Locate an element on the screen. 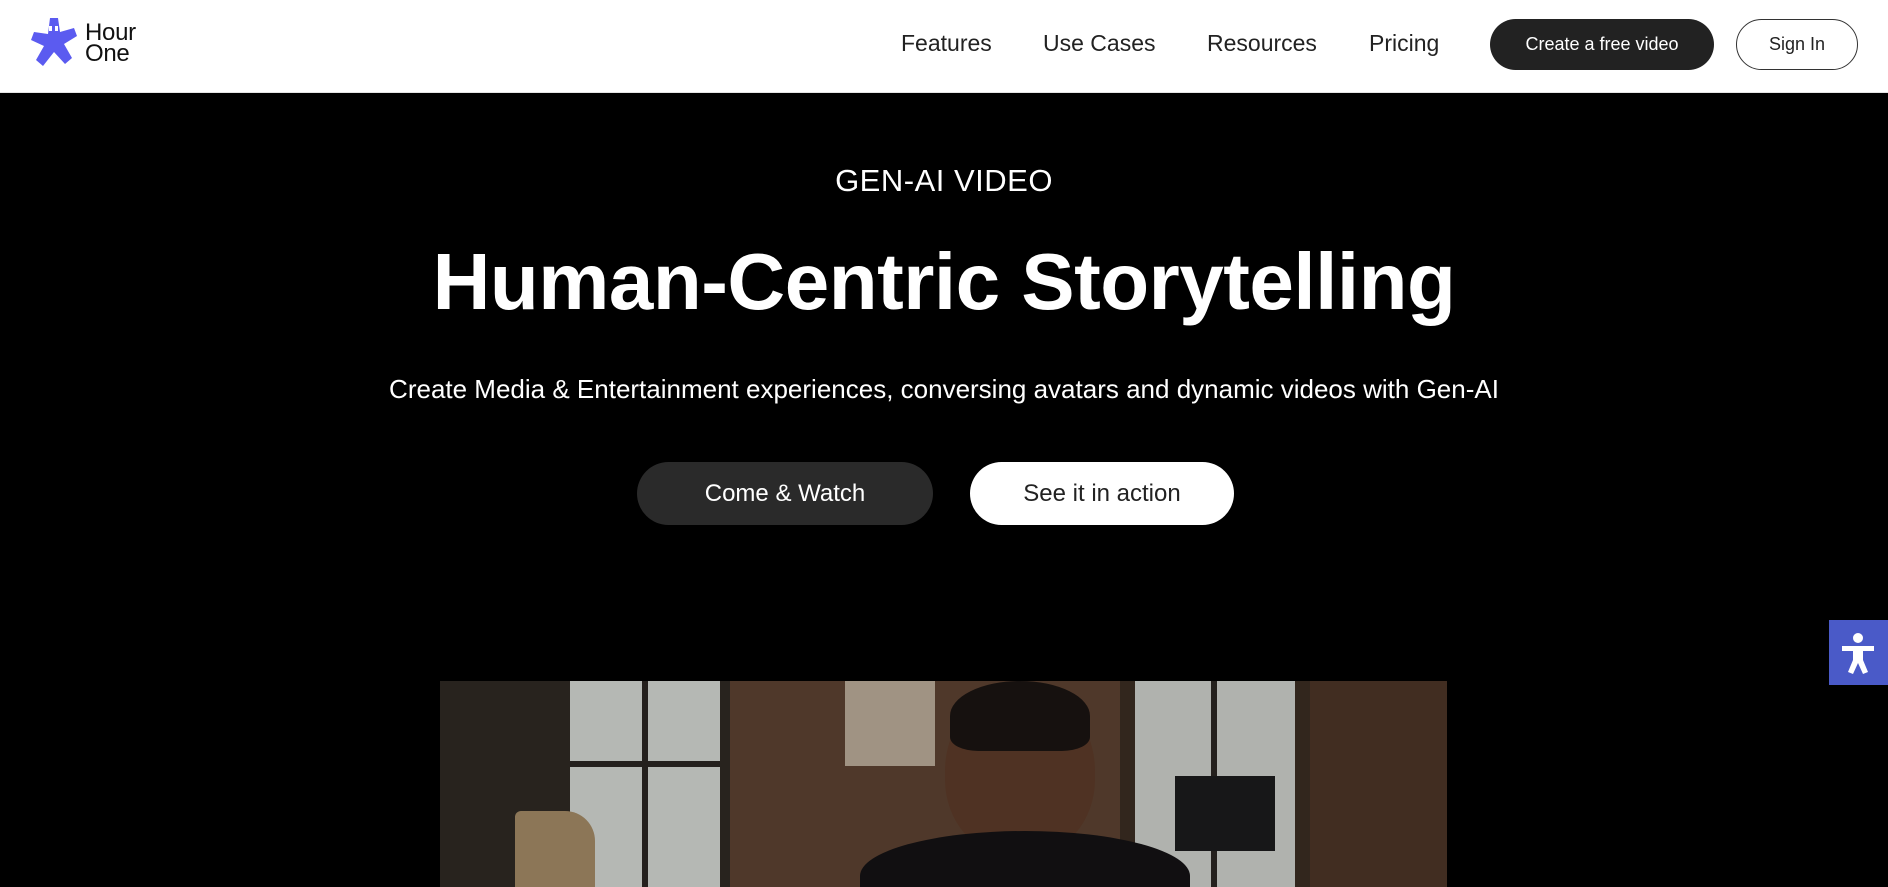 This screenshot has height=887, width=1888. nav-use-cases: Use Cases is located at coordinates (1099, 43).